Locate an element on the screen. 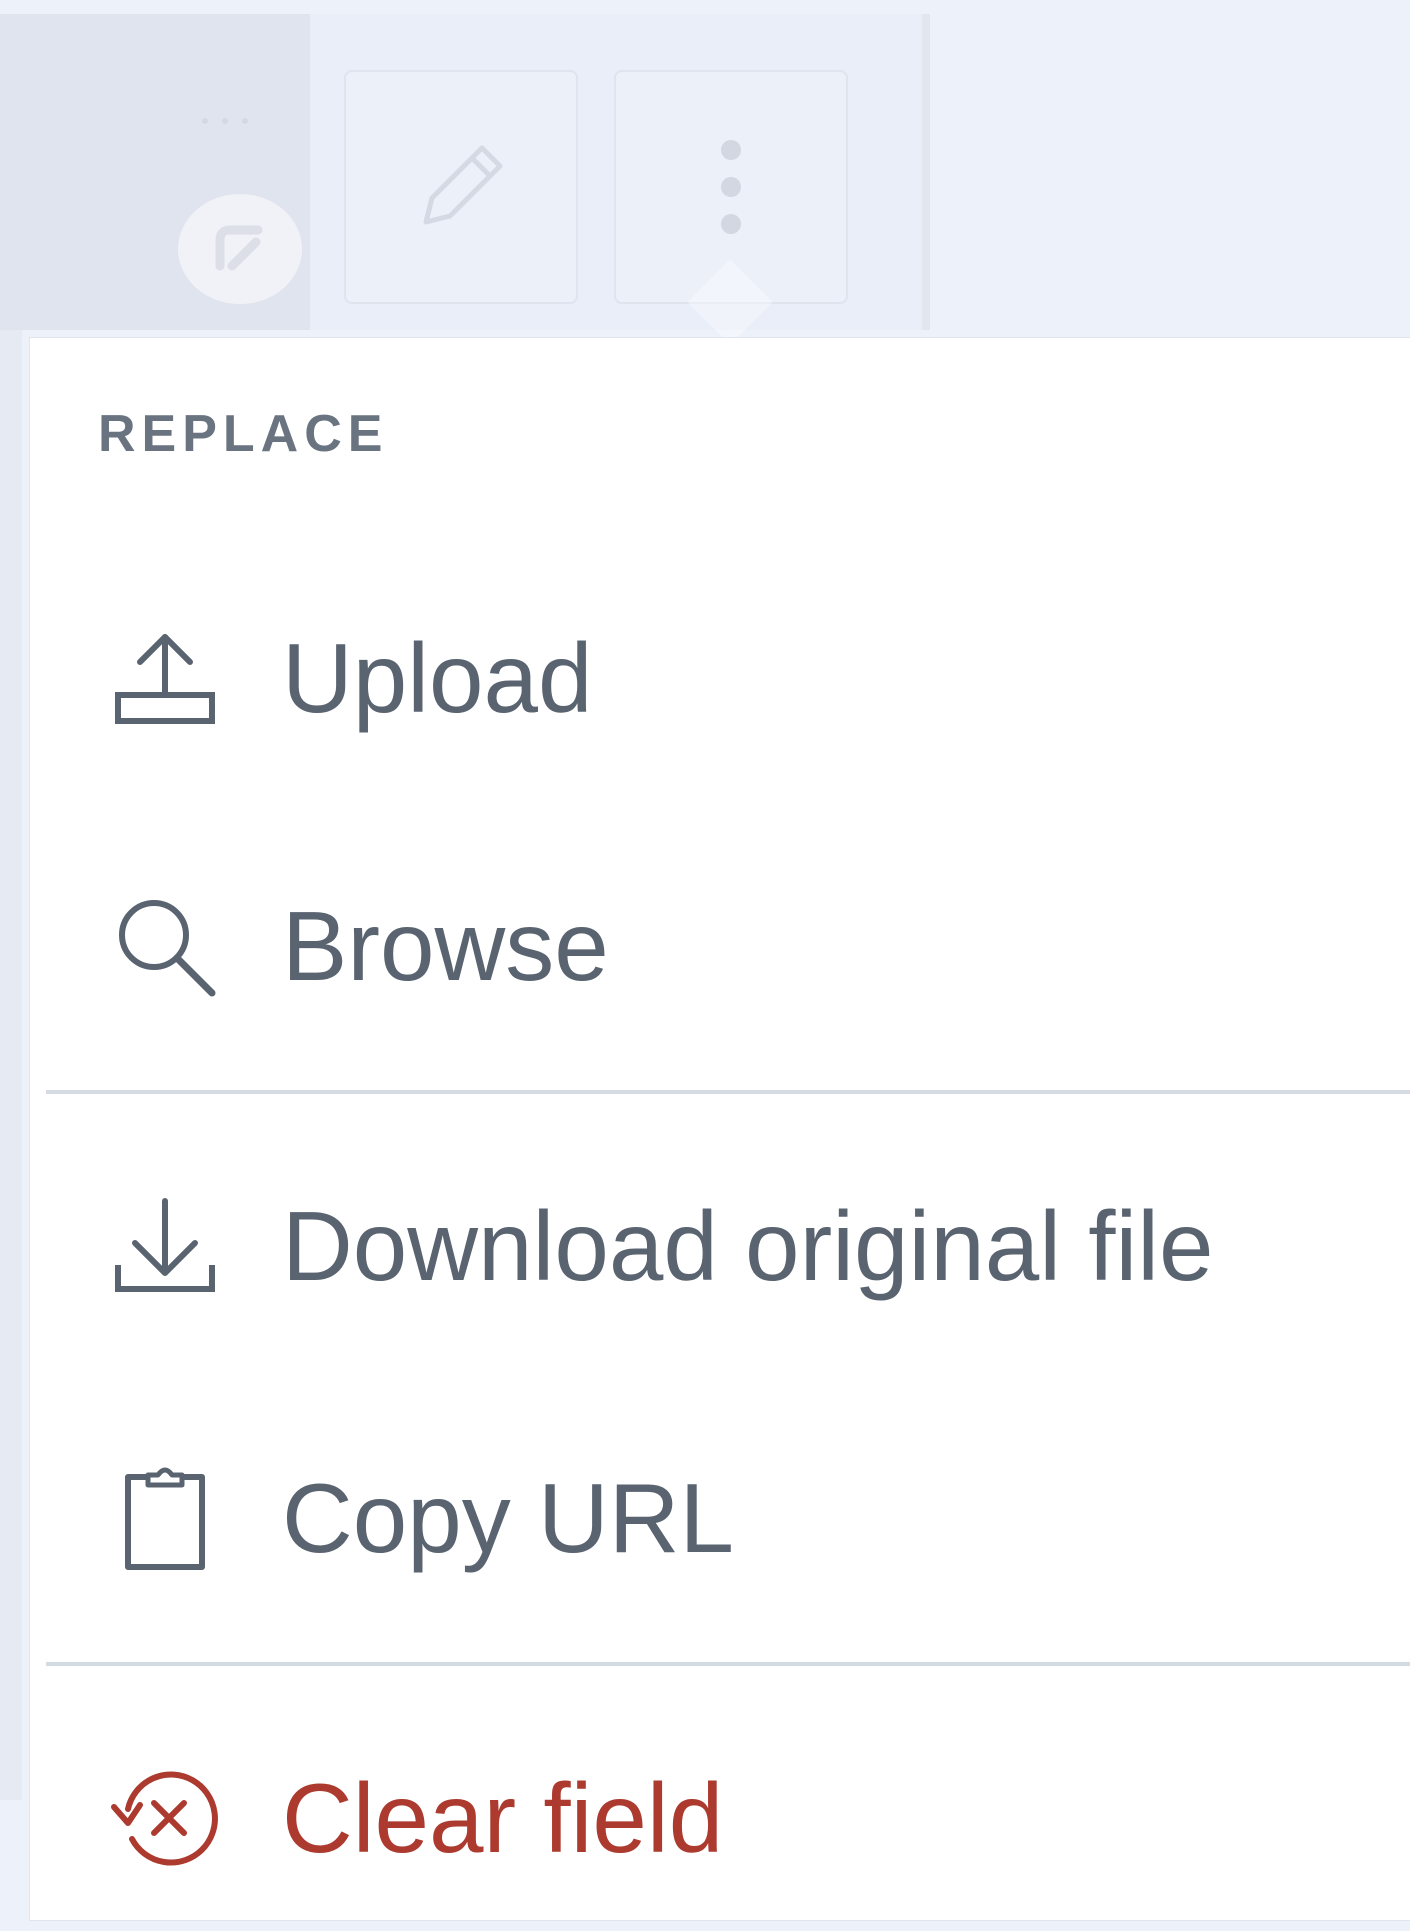 The image size is (1410, 1931). download-icon is located at coordinates (165, 1245).